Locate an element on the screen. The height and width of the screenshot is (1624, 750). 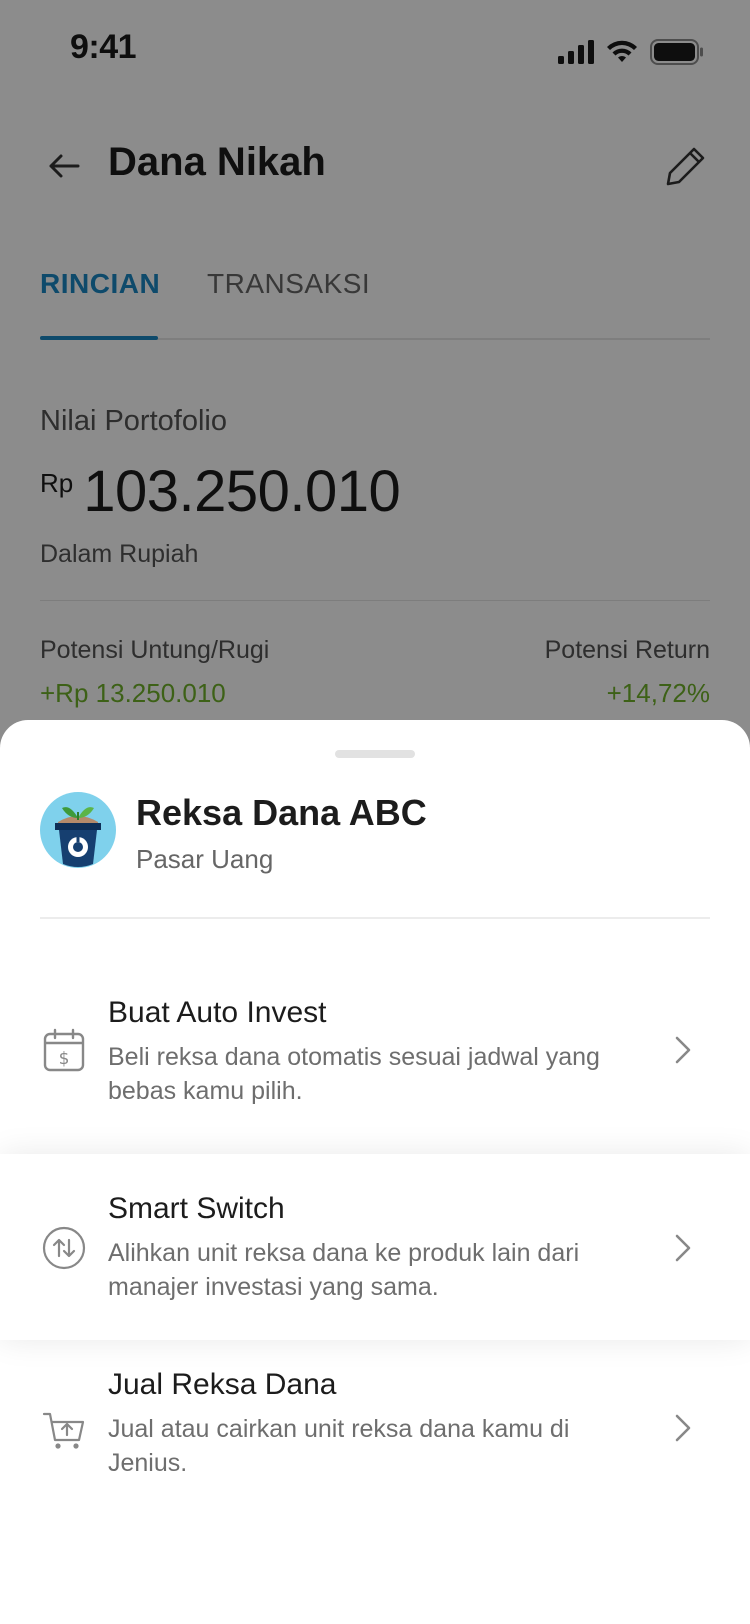
option-title: Smart Switch is located at coordinates (196, 1208).